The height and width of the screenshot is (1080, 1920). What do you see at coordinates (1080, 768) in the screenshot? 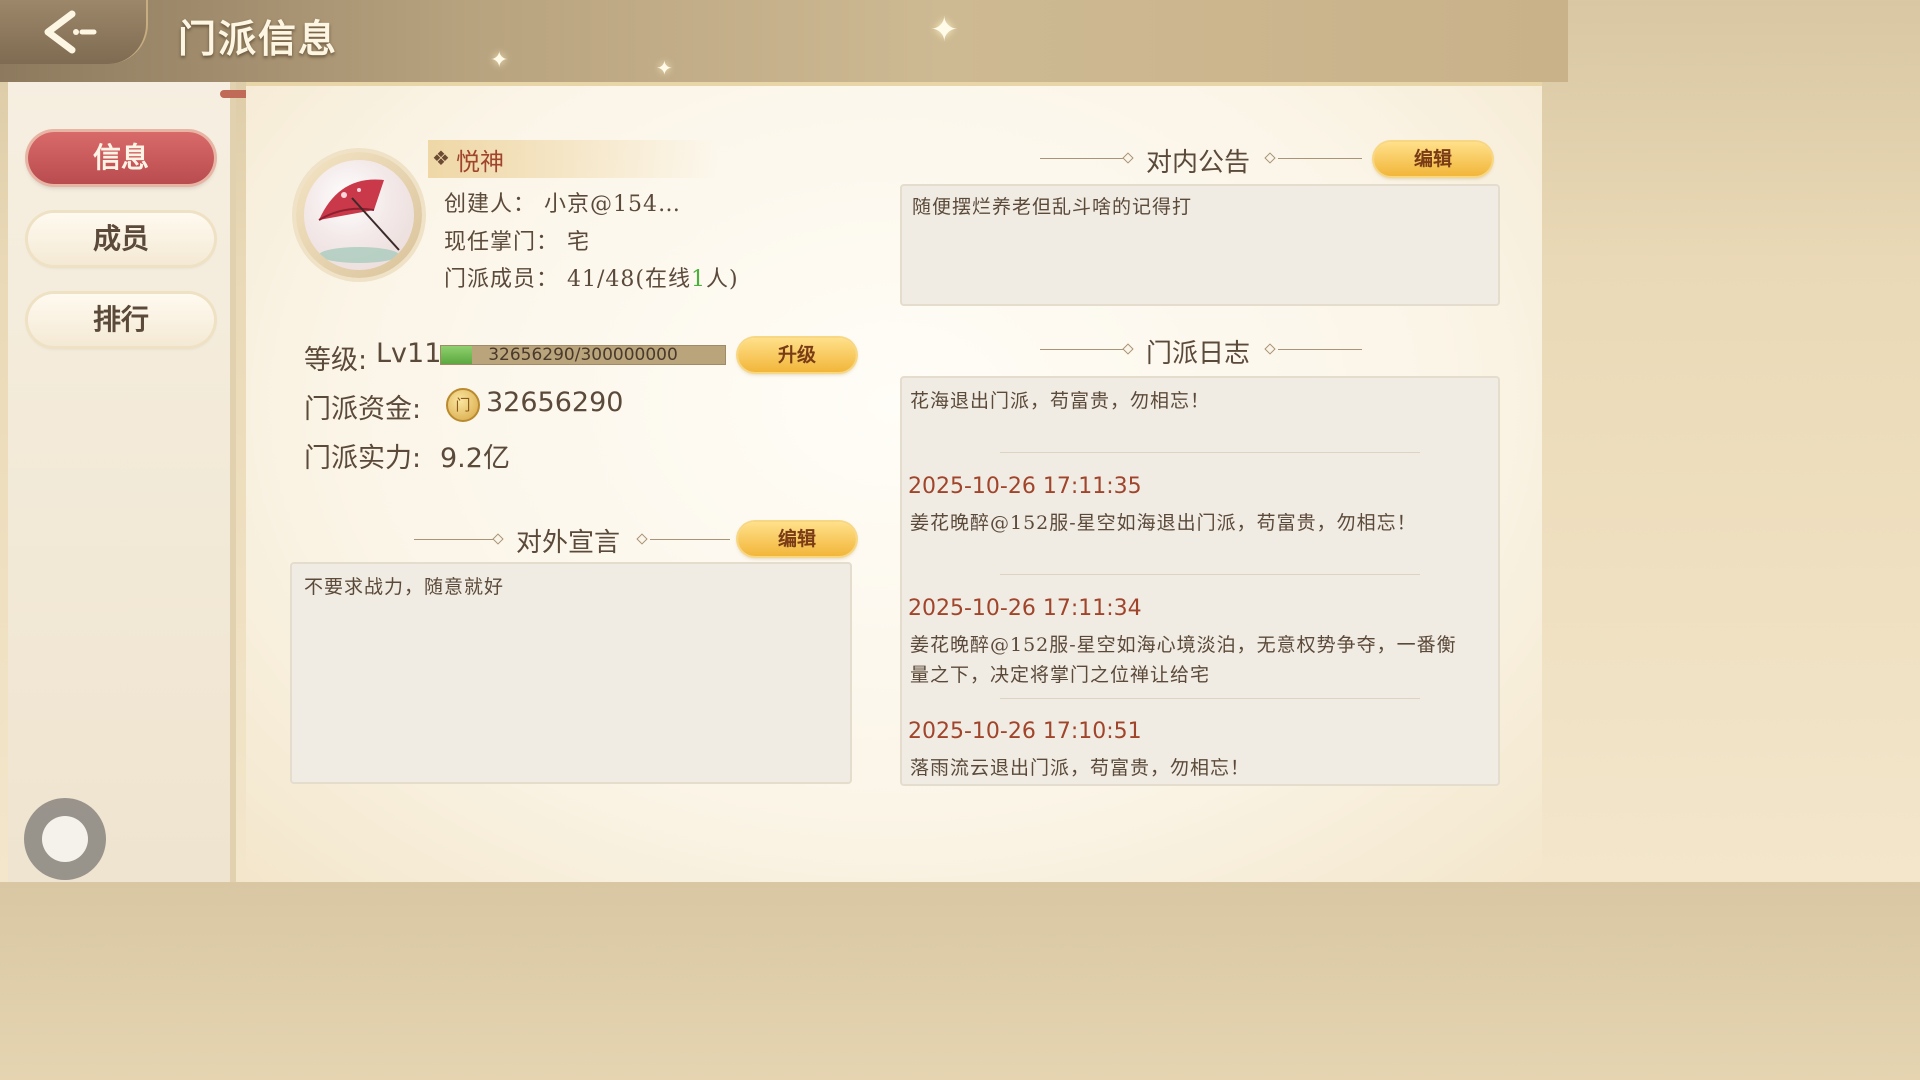
I see `log-entry-text: 落雨流云退出门派，苟富贵，勿相忘！` at bounding box center [1080, 768].